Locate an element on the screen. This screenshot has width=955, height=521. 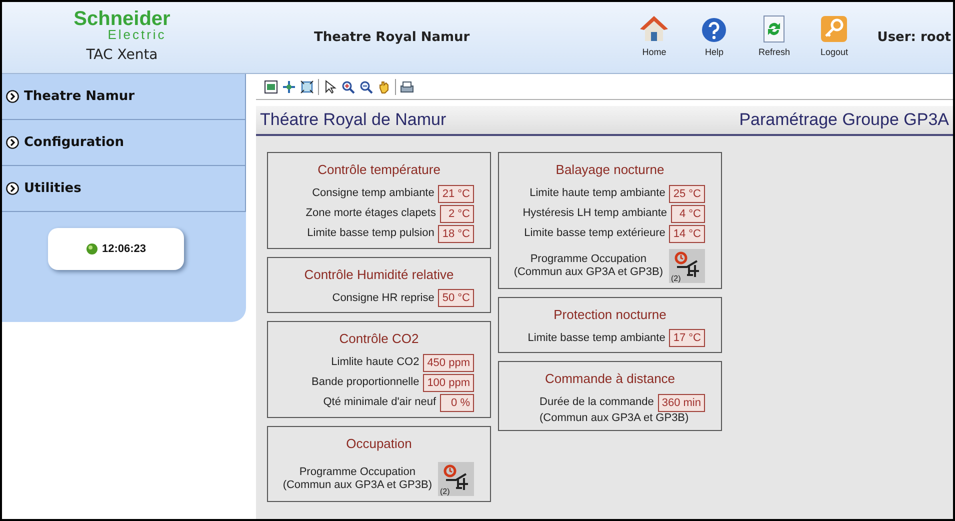
parameter-value: 0 % is located at coordinates (457, 403).